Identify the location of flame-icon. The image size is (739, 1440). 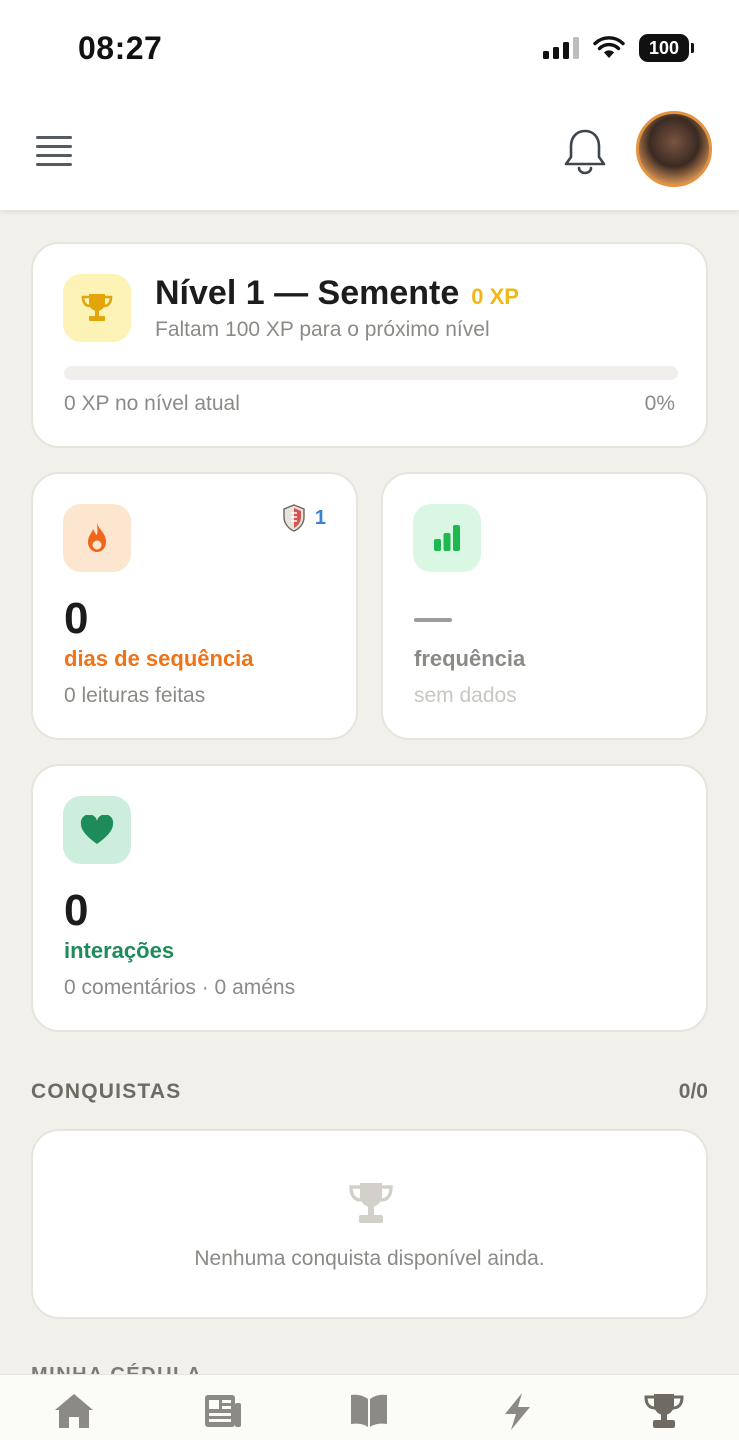
(97, 537).